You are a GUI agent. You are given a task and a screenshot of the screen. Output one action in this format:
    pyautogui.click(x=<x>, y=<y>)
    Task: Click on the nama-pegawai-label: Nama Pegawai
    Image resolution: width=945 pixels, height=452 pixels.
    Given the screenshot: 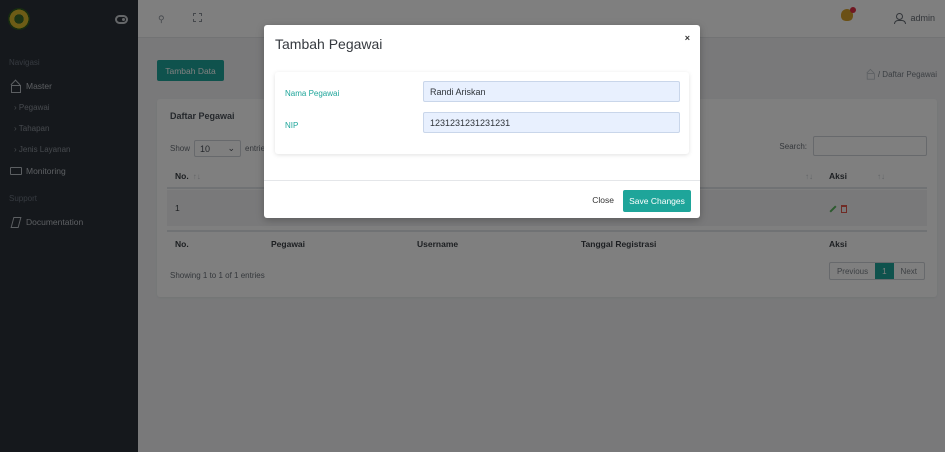 What is the action you would take?
    pyautogui.click(x=312, y=93)
    